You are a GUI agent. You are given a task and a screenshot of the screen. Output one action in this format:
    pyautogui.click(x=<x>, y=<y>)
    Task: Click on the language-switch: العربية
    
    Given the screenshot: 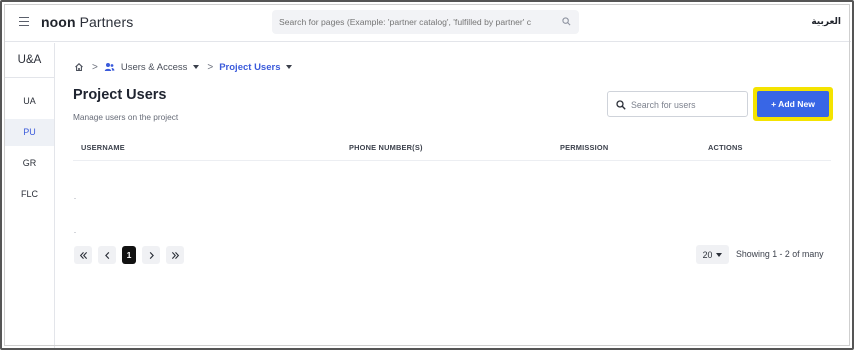 What is the action you would take?
    pyautogui.click(x=826, y=22)
    